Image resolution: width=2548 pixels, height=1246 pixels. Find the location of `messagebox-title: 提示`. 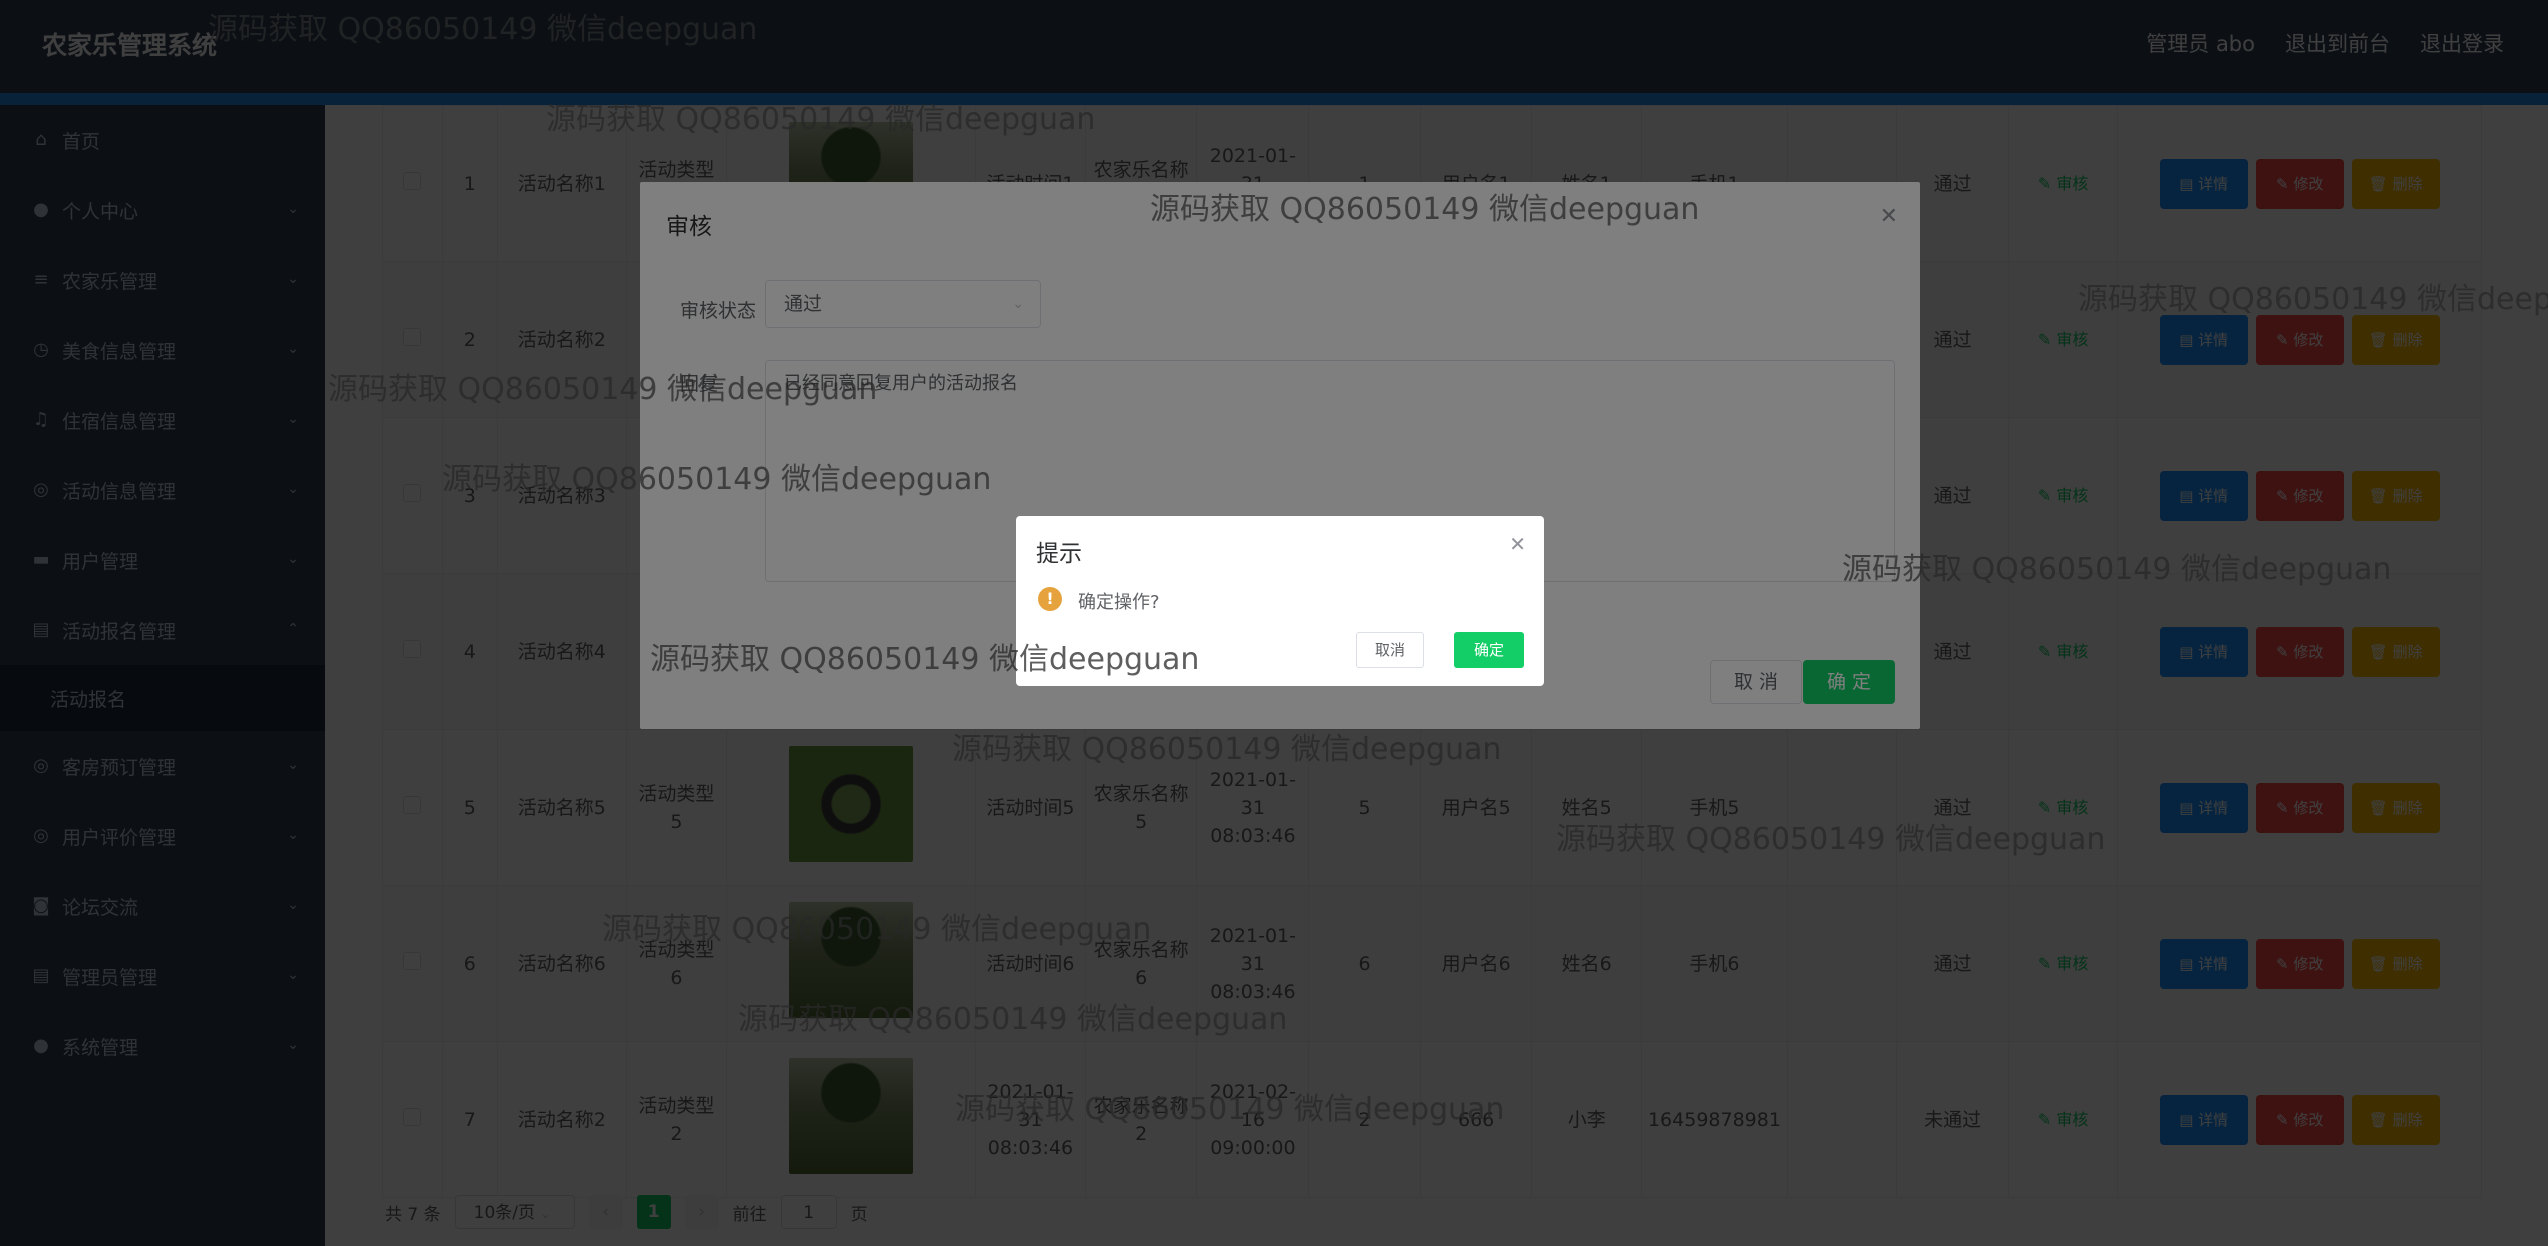

messagebox-title: 提示 is located at coordinates (1059, 554).